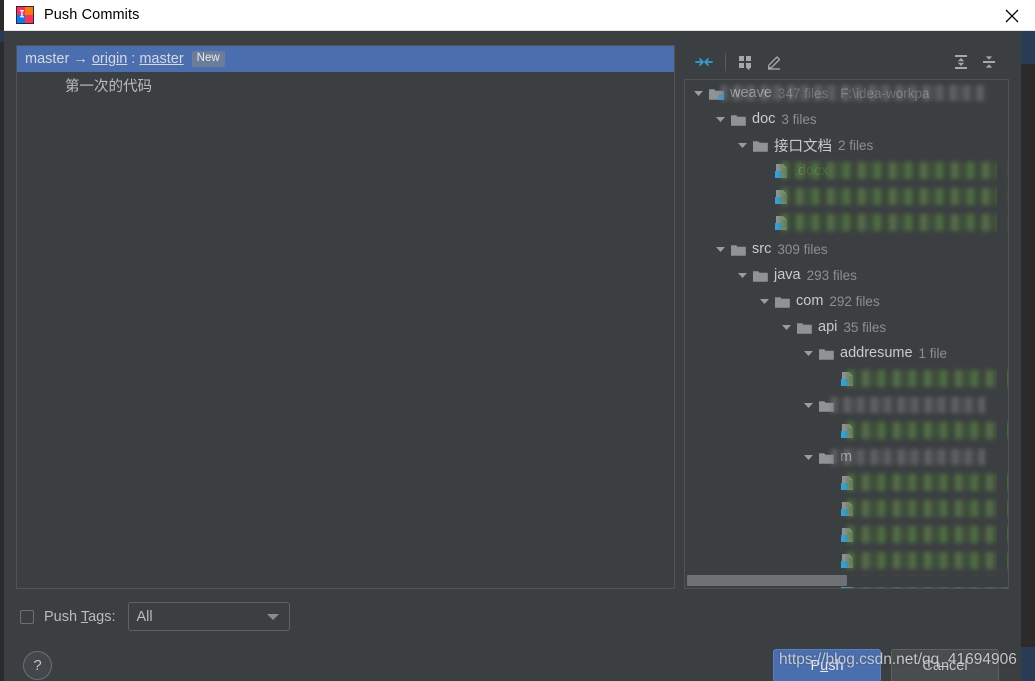 This screenshot has width=1035, height=681. What do you see at coordinates (831, 275) in the screenshot?
I see `tree-node-file-count: 293 files` at bounding box center [831, 275].